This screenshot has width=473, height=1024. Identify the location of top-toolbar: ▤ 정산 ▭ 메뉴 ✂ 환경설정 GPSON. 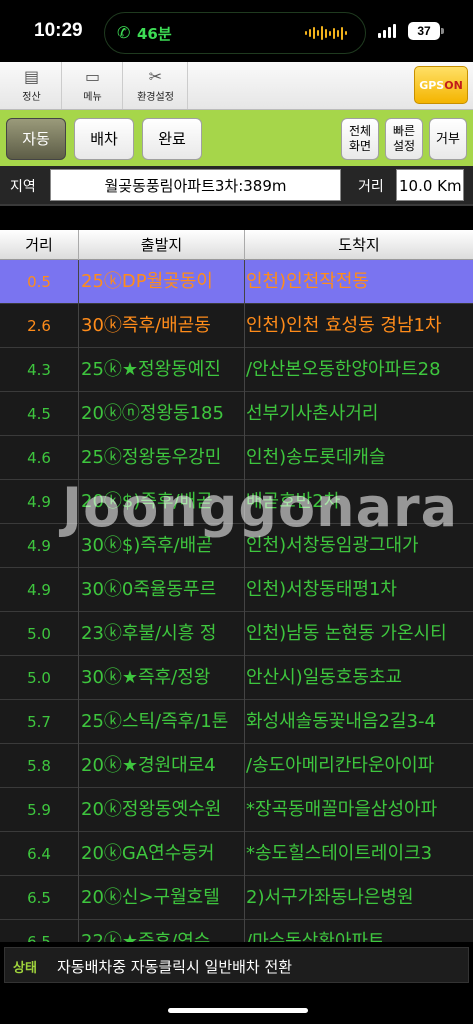
(236, 86).